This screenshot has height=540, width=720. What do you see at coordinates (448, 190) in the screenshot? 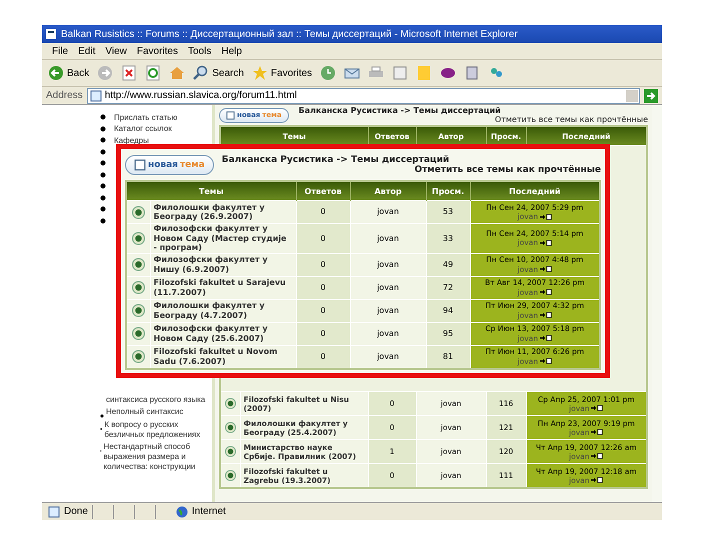
I see `column-header: Просм.` at bounding box center [448, 190].